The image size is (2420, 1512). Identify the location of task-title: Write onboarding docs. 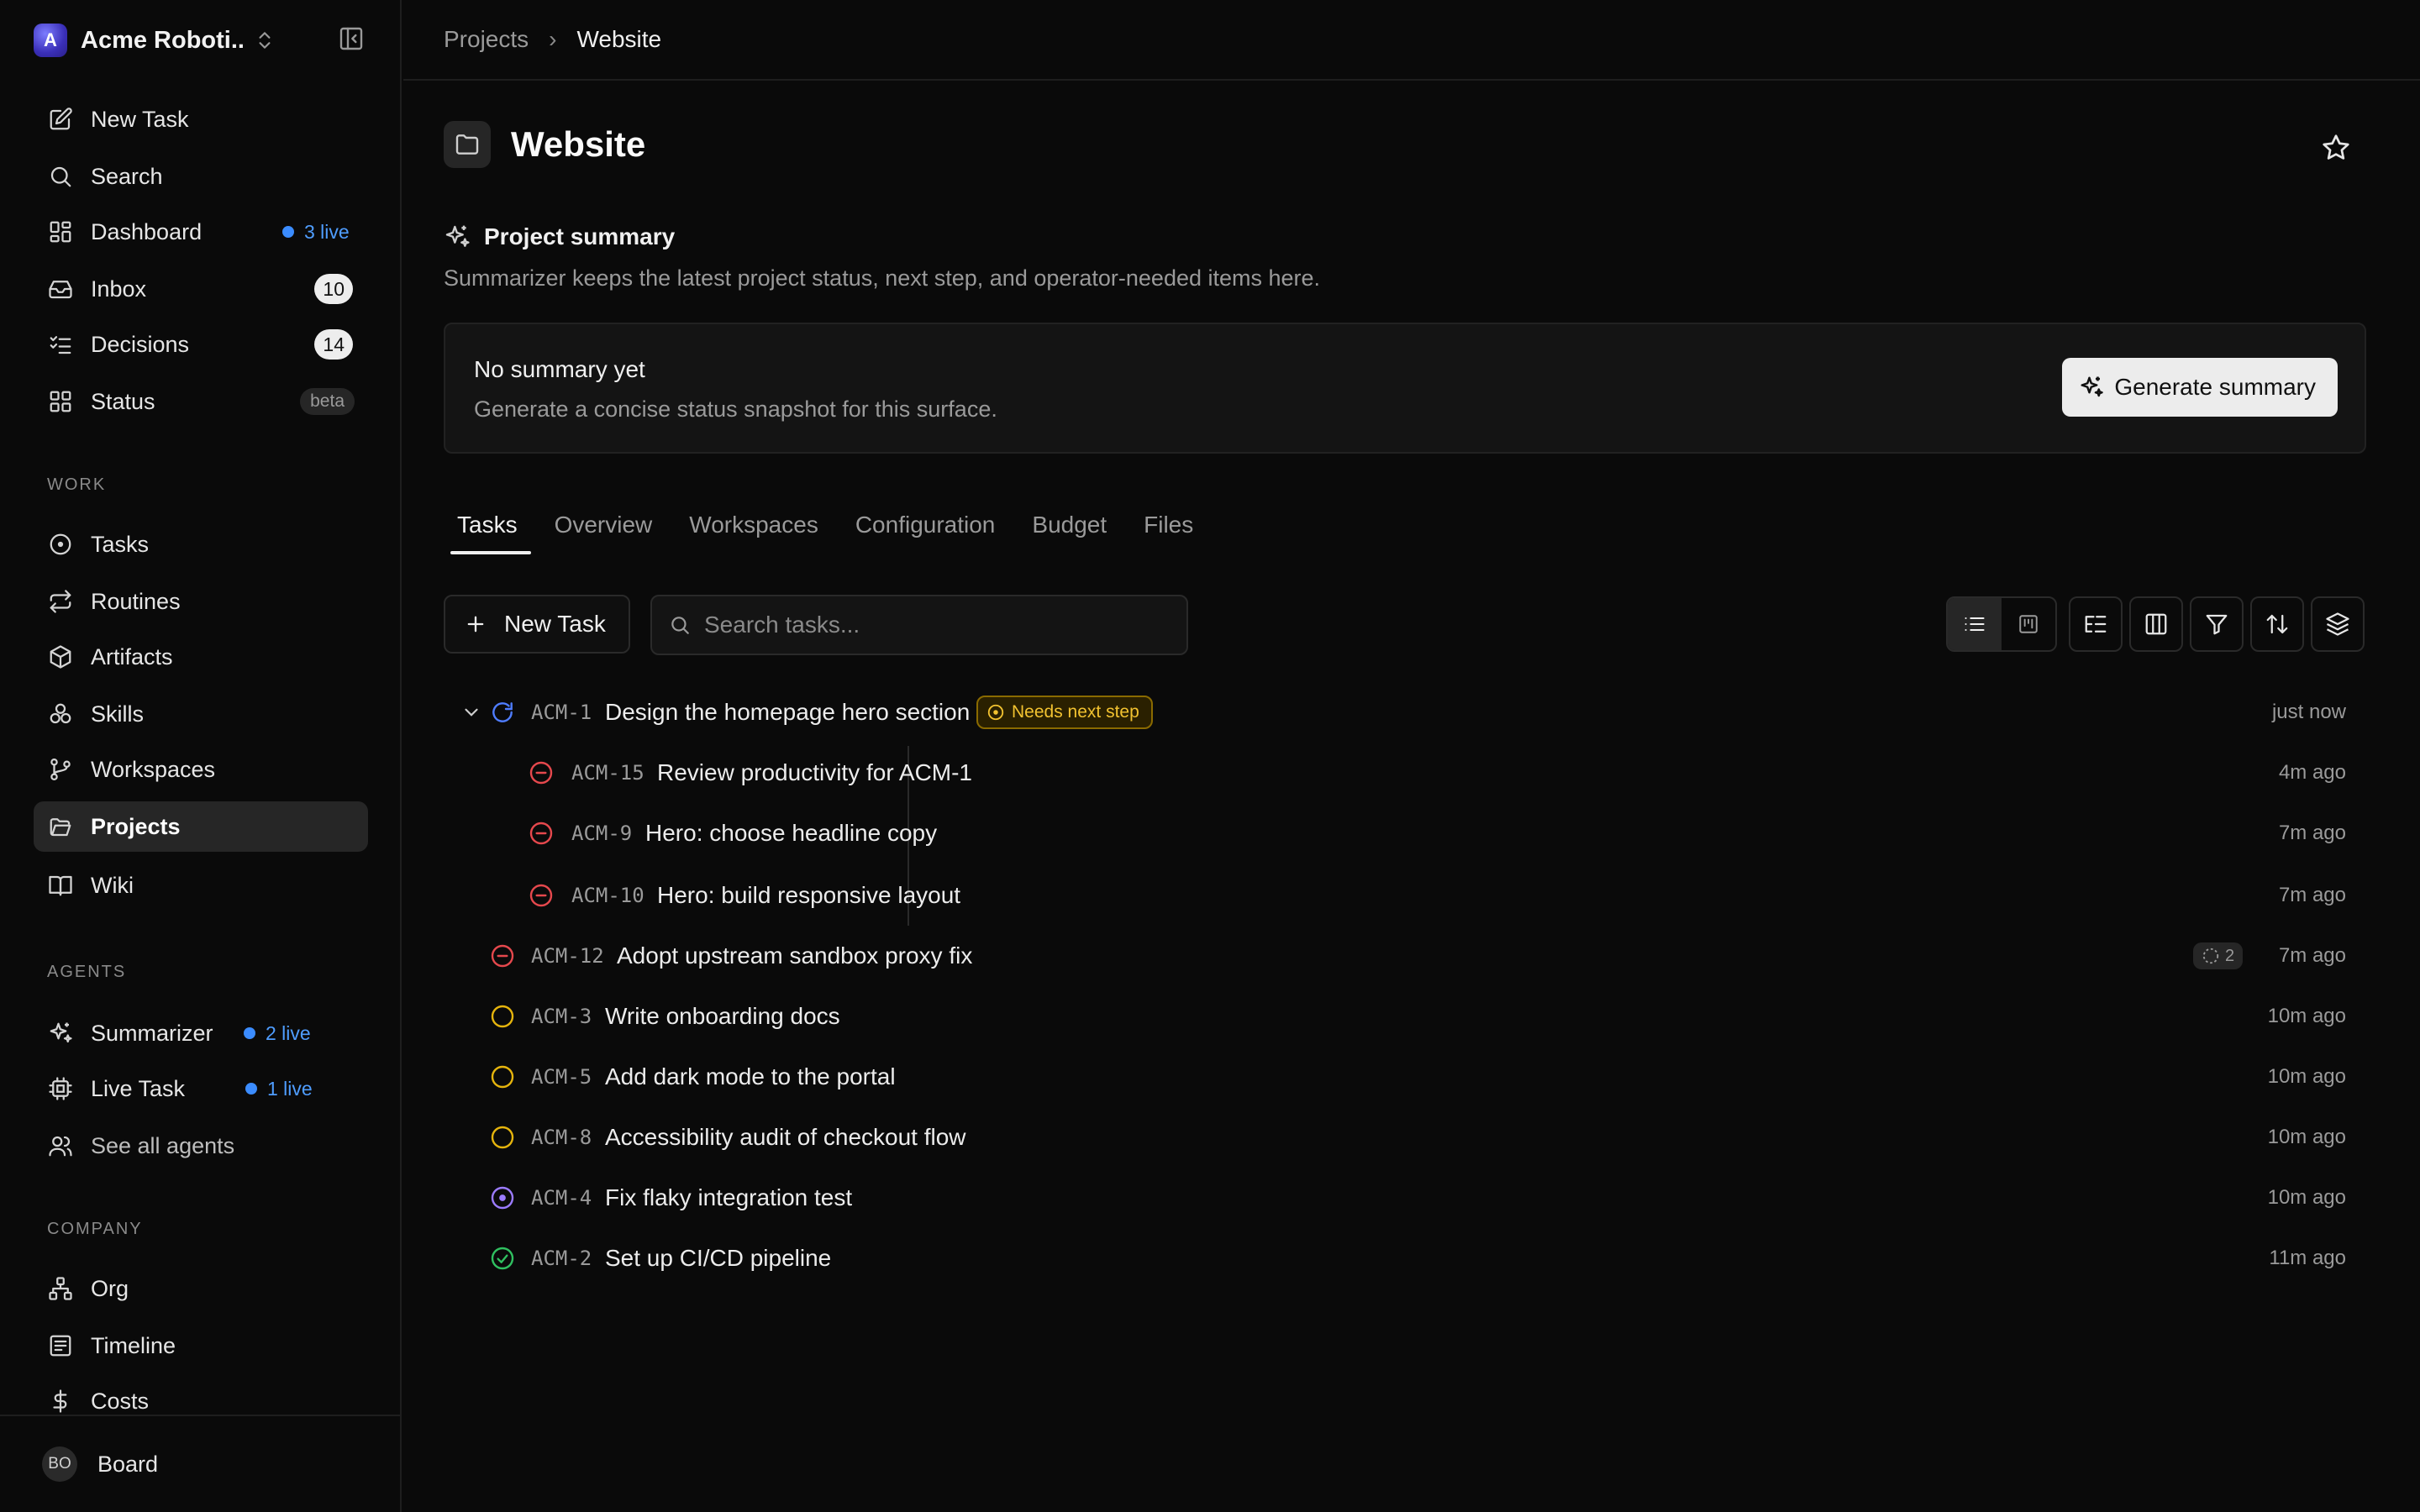
(722, 1016).